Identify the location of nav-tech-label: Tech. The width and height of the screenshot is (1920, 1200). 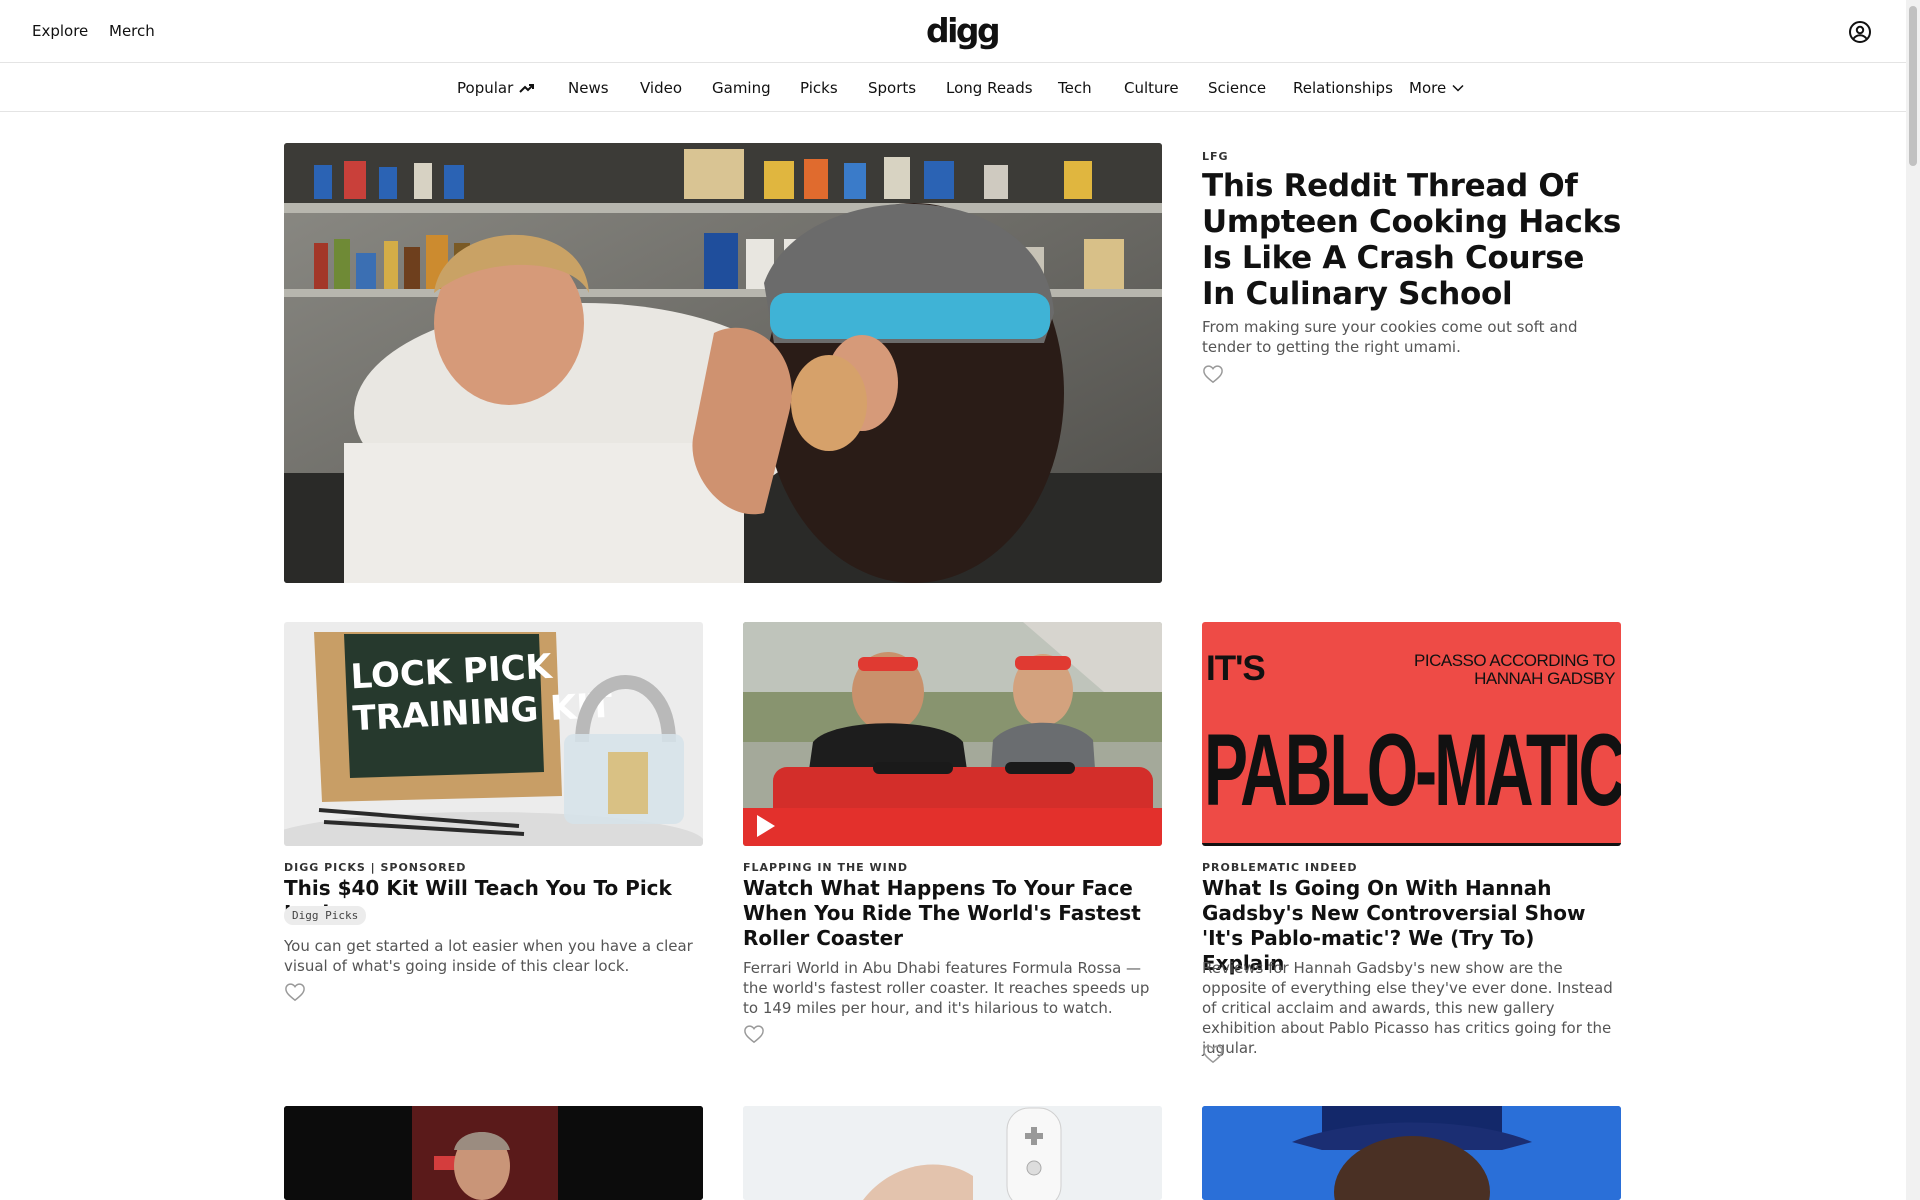
(1075, 88).